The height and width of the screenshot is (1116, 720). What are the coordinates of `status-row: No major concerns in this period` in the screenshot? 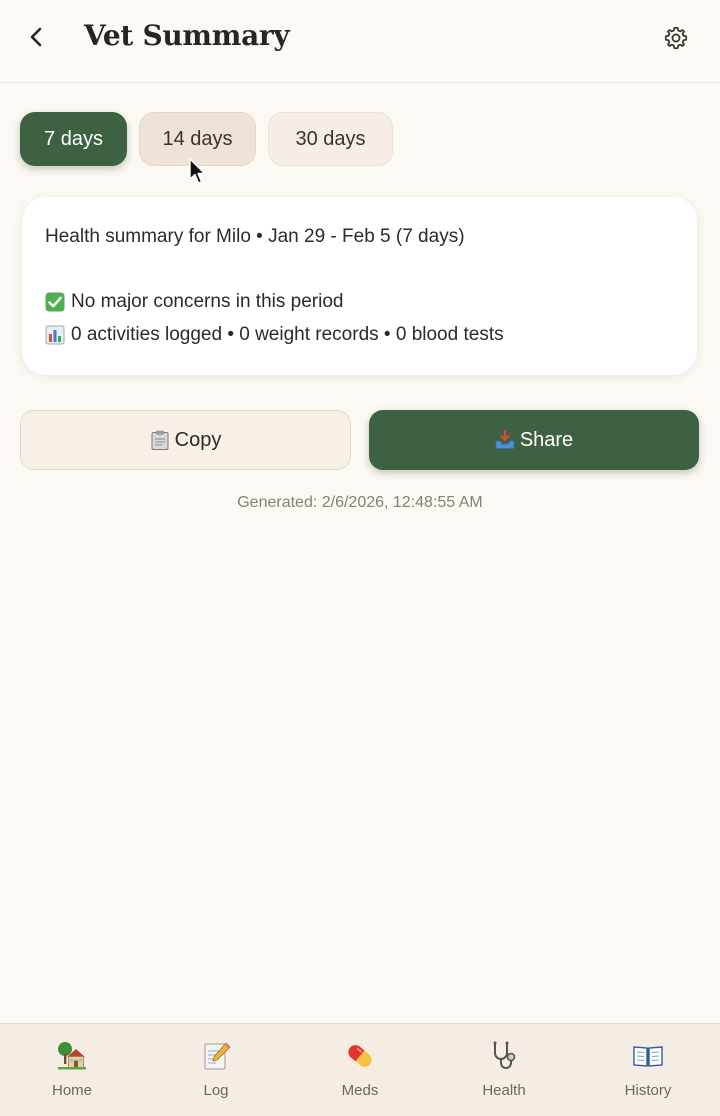 It's located at (359, 302).